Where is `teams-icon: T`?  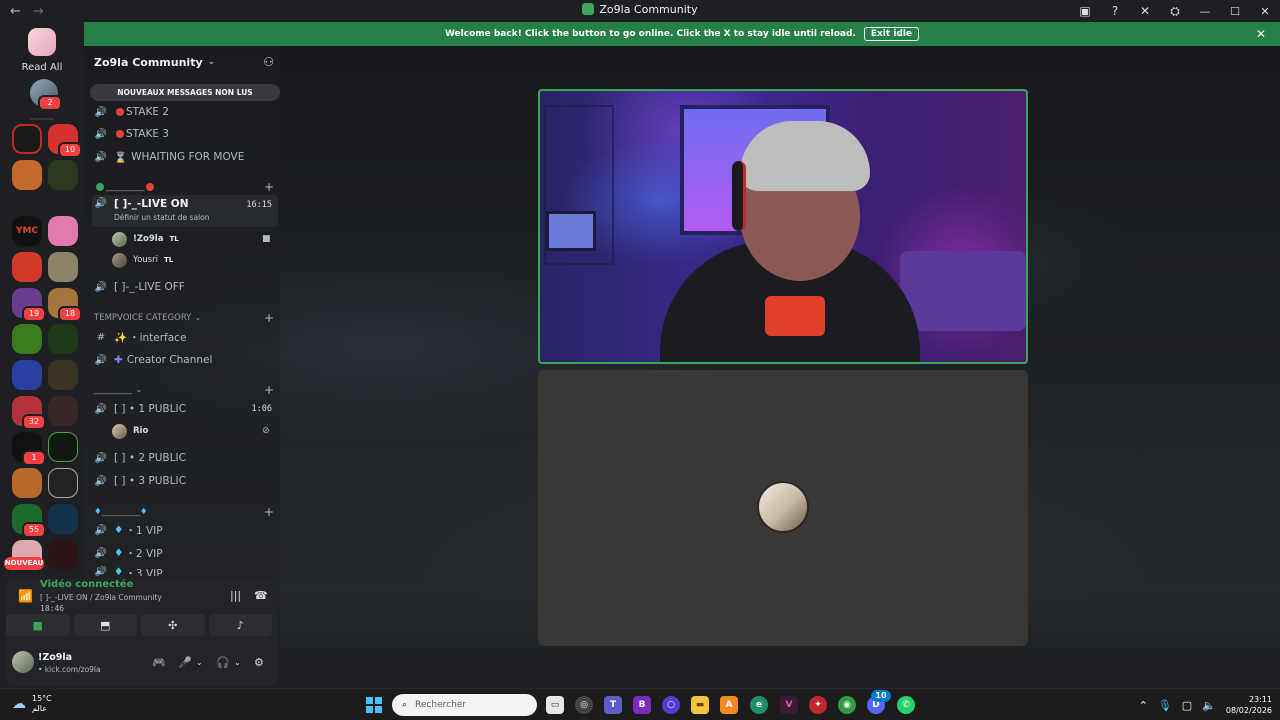
teams-icon: T is located at coordinates (613, 705).